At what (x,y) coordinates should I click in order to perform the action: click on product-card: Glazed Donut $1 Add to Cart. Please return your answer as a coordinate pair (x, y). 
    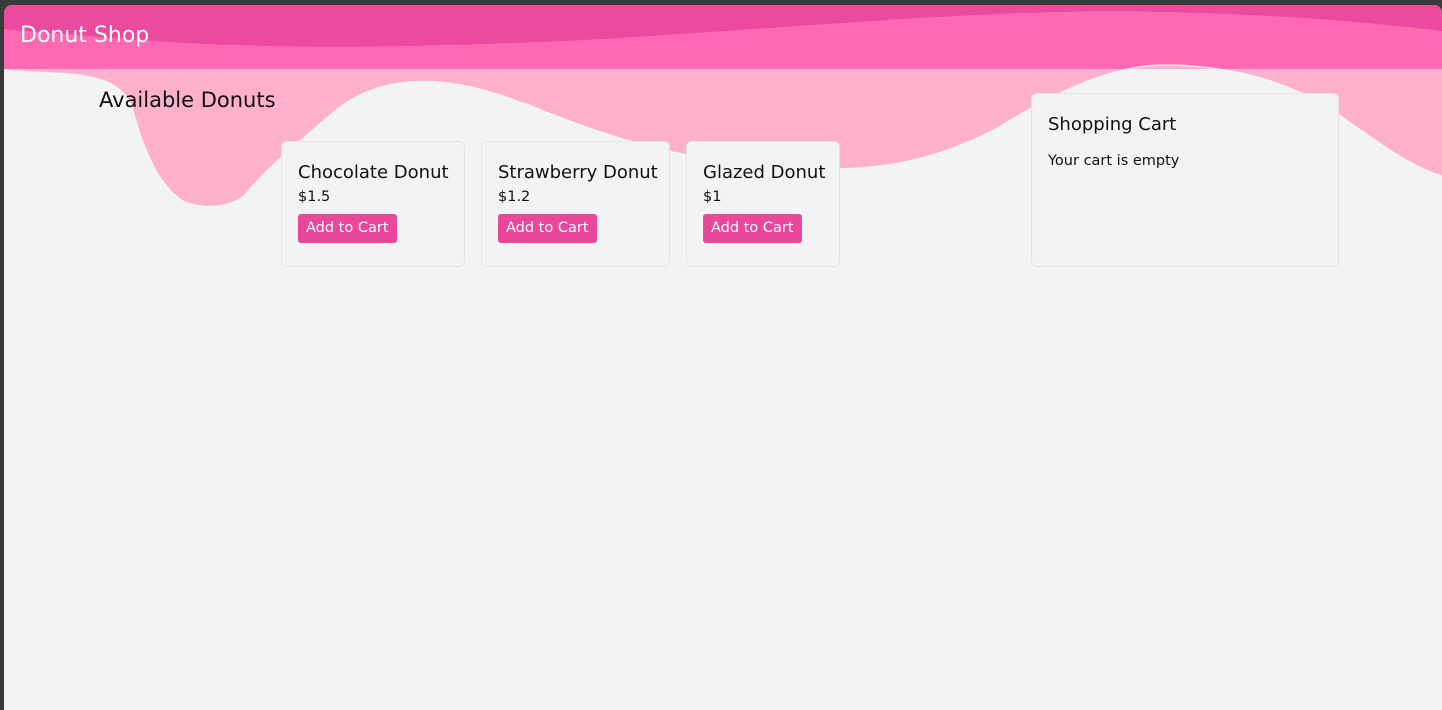
    Looking at the image, I should click on (763, 204).